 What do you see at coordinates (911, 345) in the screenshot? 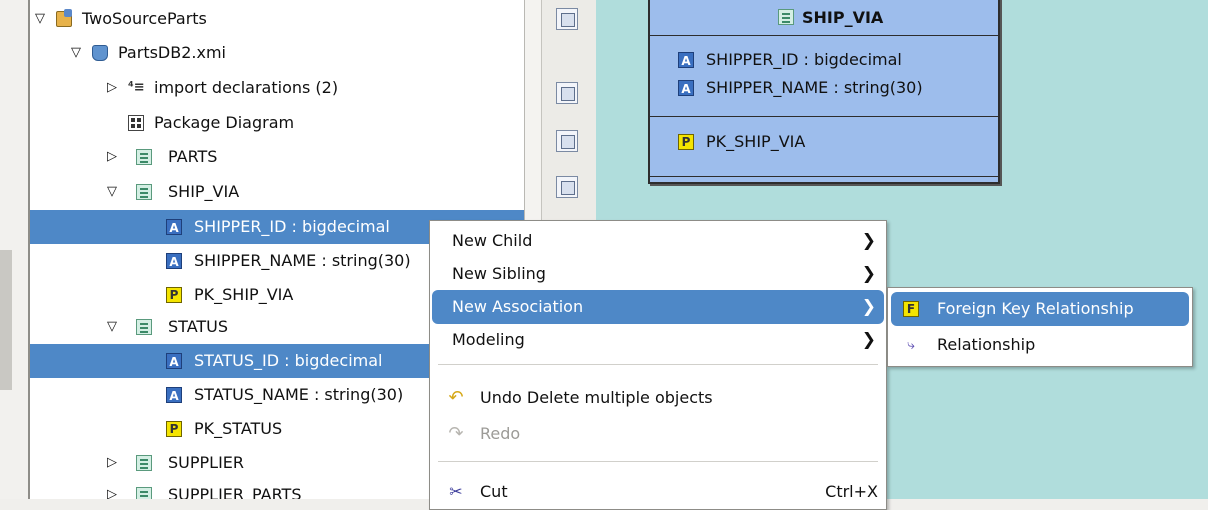
I see `relationship-icon: ⤷` at bounding box center [911, 345].